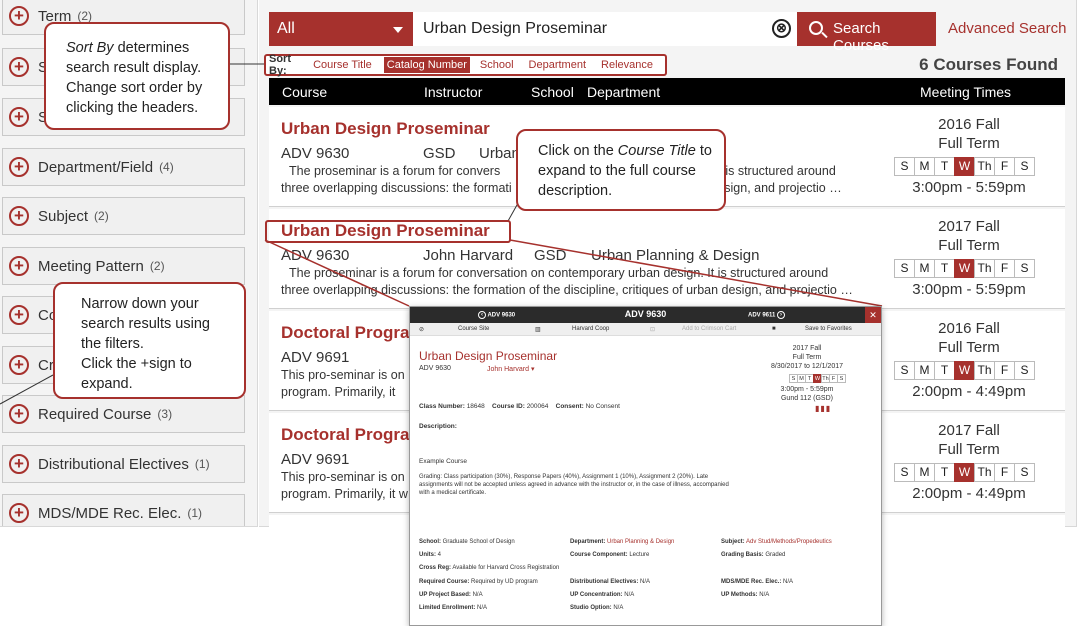 The height and width of the screenshot is (626, 1077). What do you see at coordinates (488, 356) in the screenshot?
I see `popup-title: Urban Design Proseminar` at bounding box center [488, 356].